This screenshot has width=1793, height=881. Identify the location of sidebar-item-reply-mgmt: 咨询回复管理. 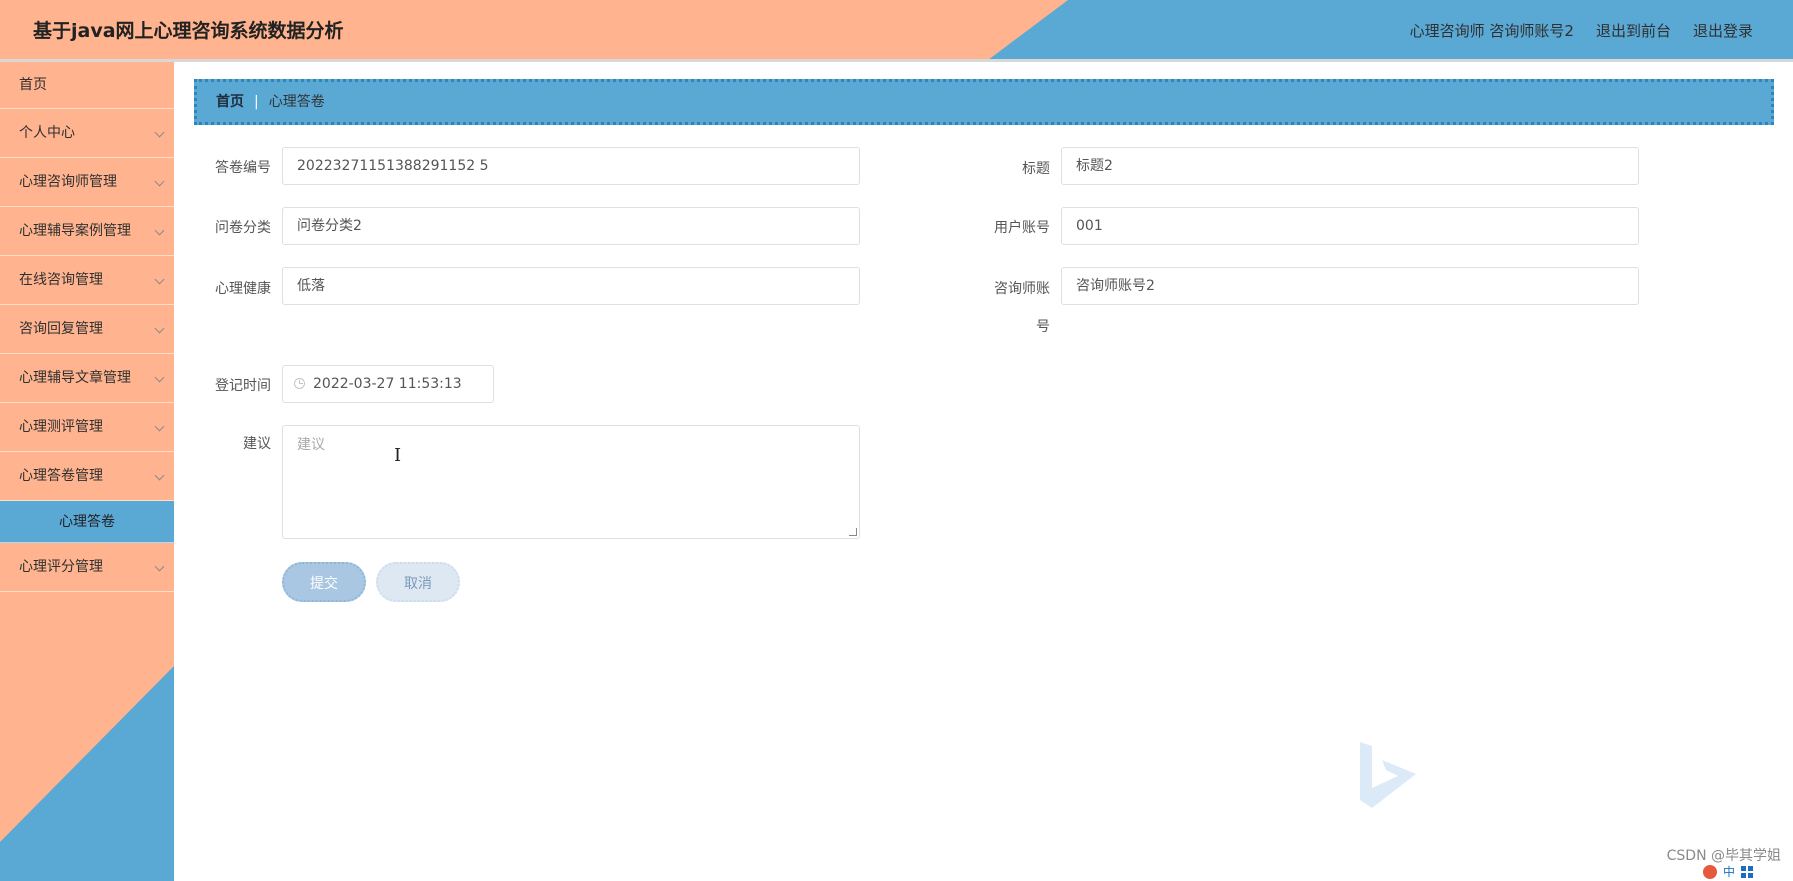
(87, 329).